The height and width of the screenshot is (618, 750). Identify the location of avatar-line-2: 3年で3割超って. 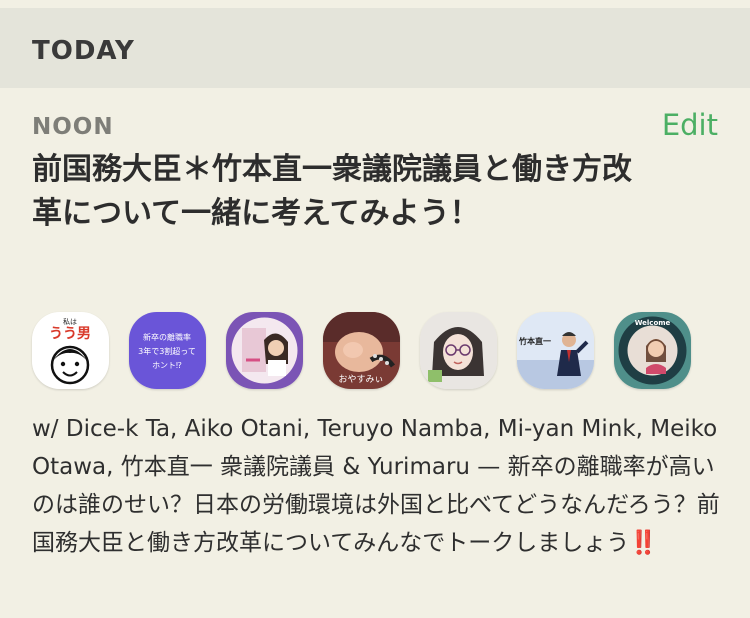
(167, 351).